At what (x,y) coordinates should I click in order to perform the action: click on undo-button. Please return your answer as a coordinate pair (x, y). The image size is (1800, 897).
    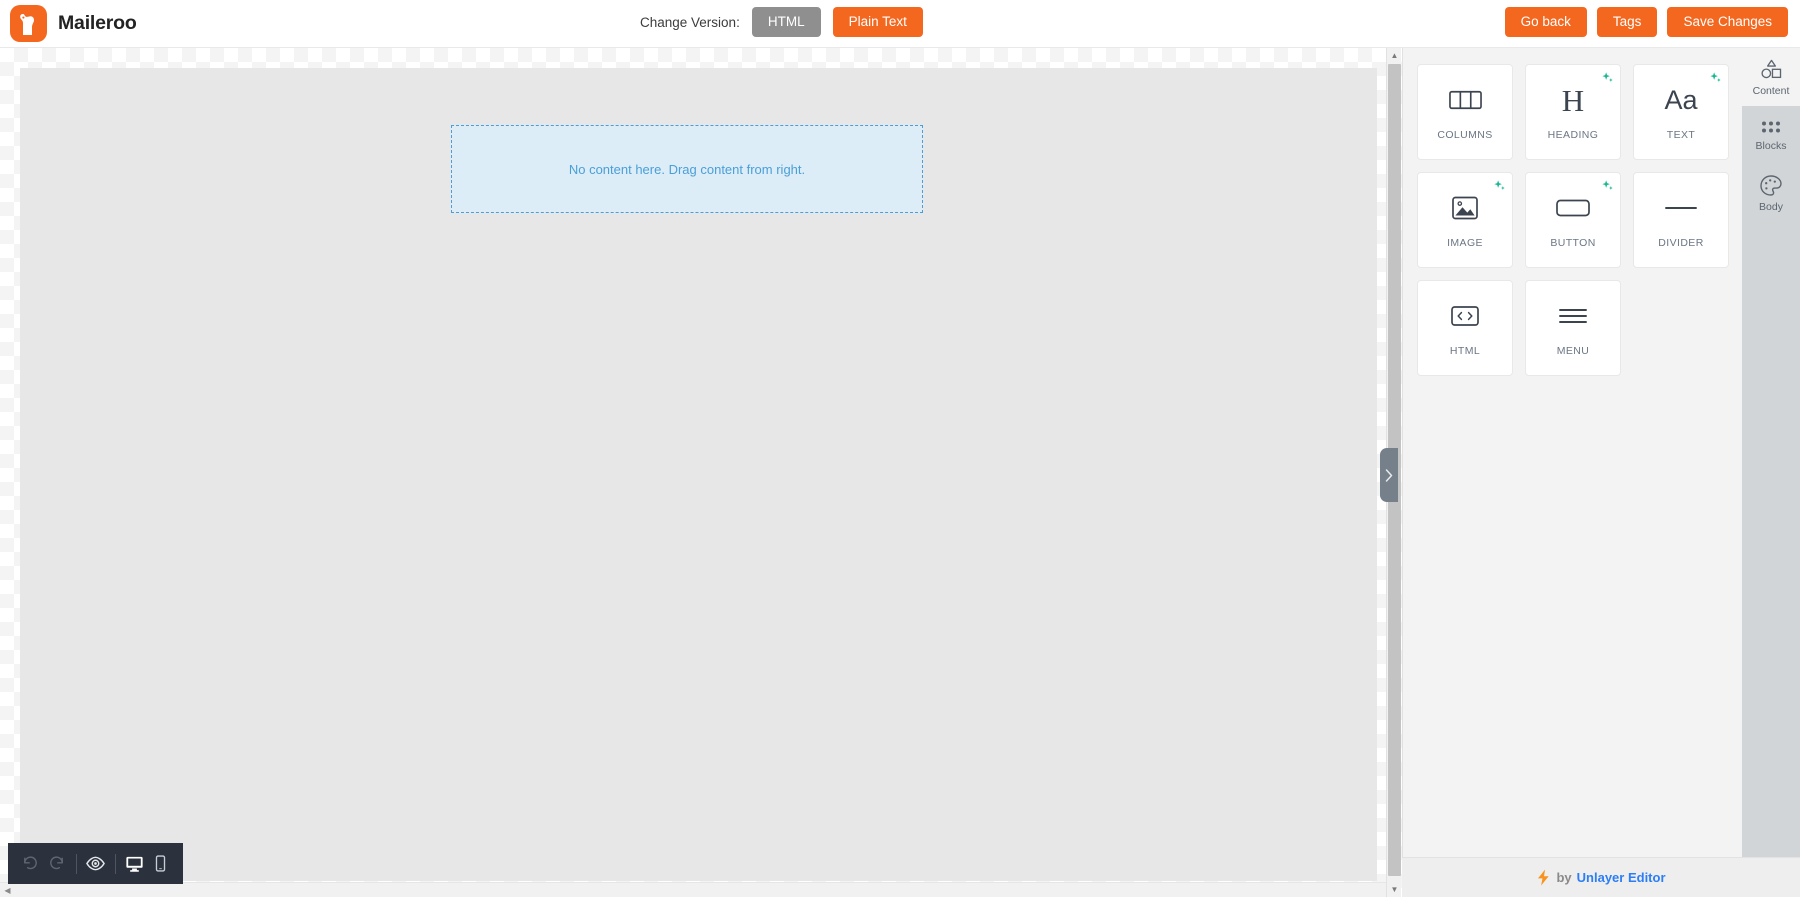
    Looking at the image, I should click on (30, 864).